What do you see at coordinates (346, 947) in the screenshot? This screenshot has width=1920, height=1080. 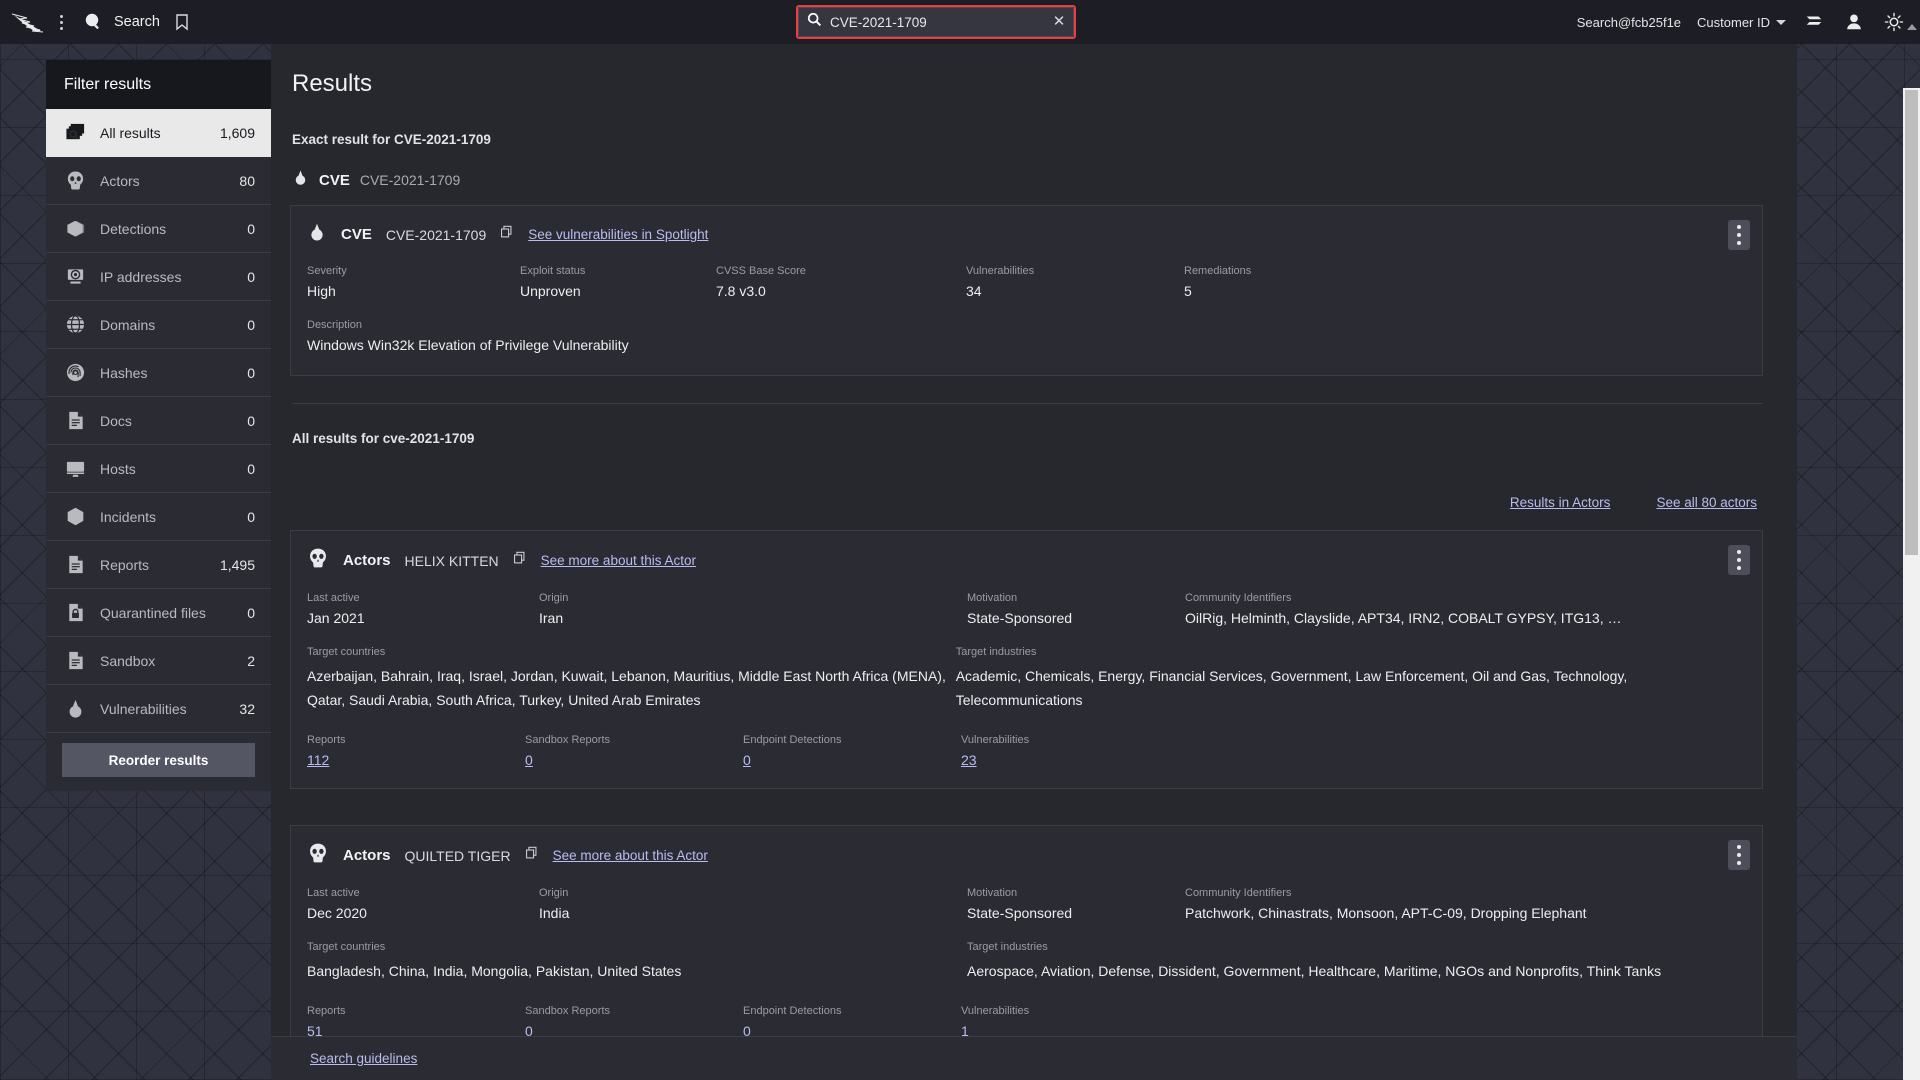 I see `actor-target-countries-label: Target countries` at bounding box center [346, 947].